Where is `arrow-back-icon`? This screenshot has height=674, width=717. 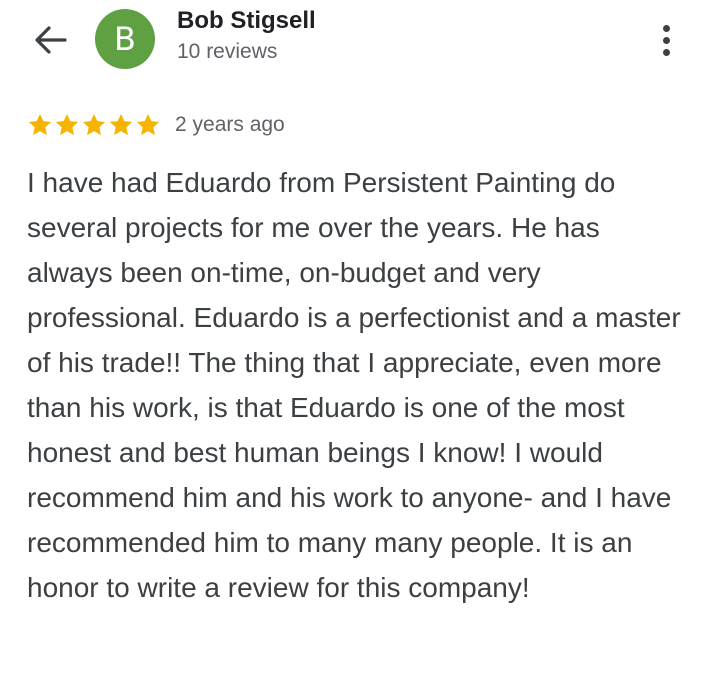
arrow-back-icon is located at coordinates (51, 40).